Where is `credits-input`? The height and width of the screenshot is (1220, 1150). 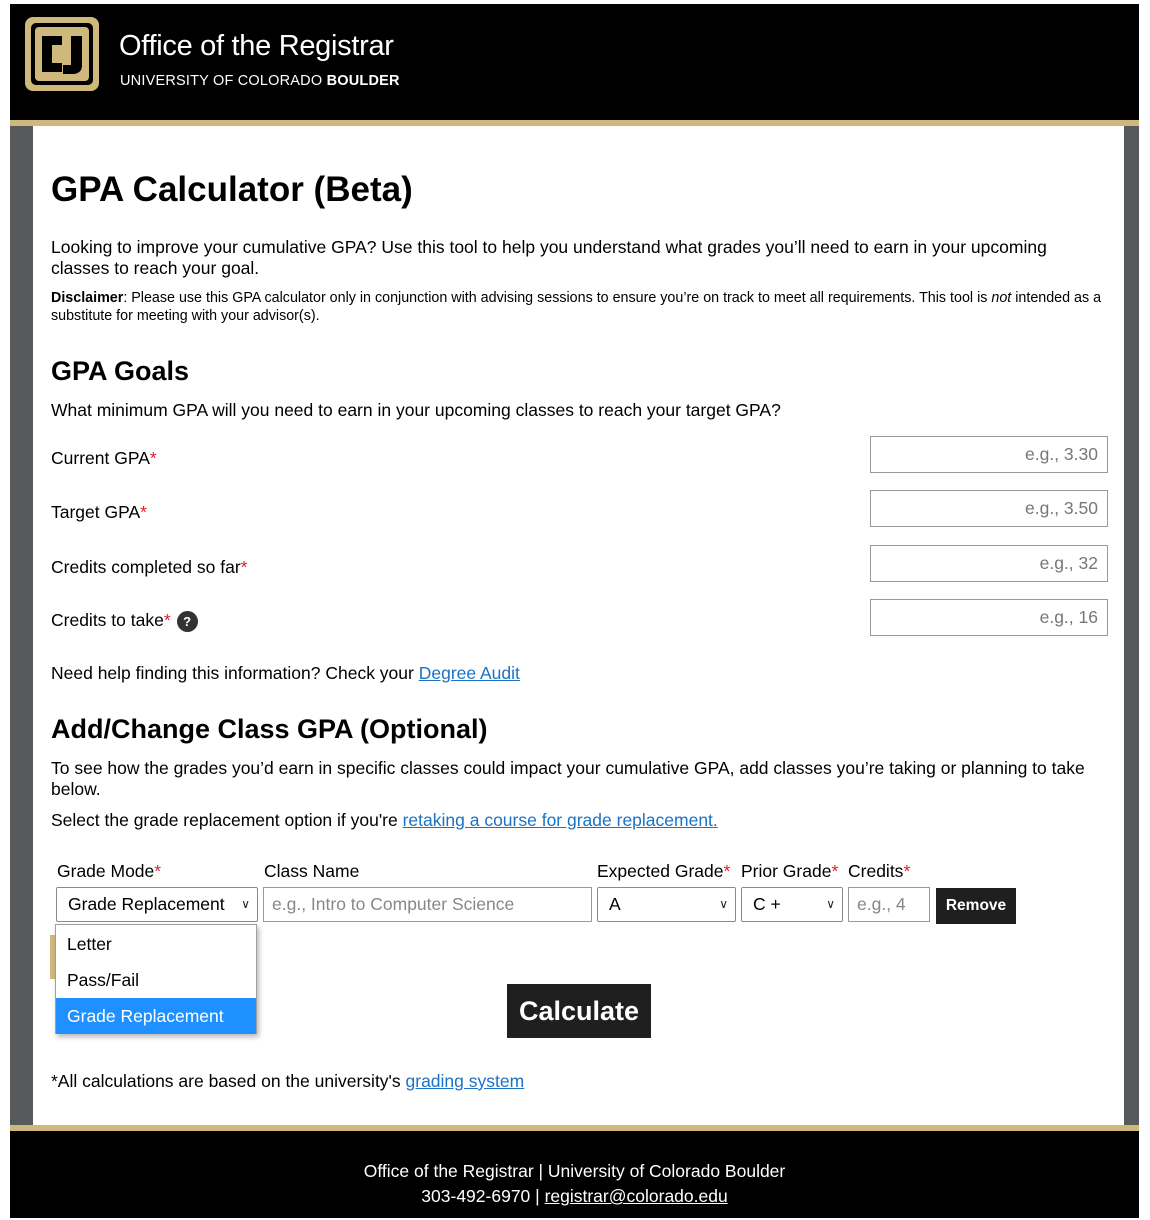 credits-input is located at coordinates (889, 904).